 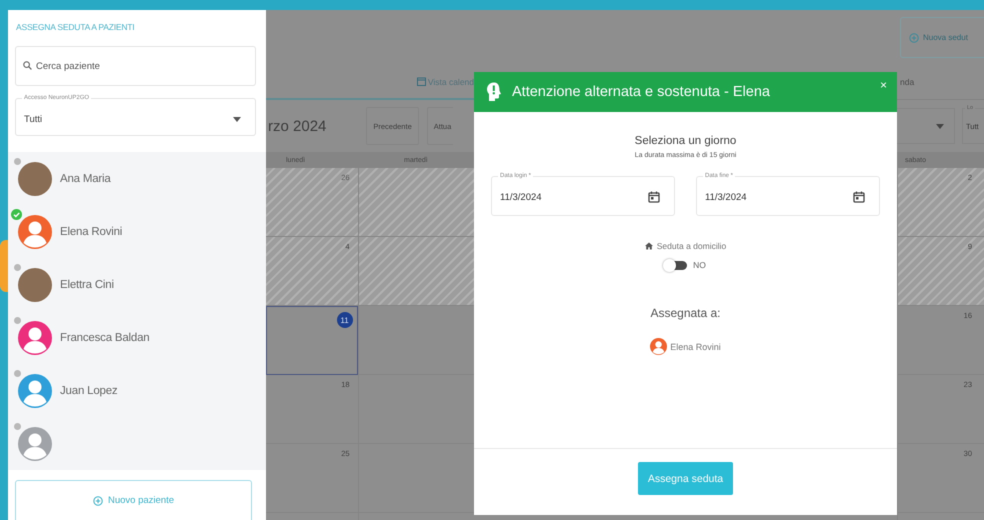 I want to click on new-session-button: Nuova sedut, so click(x=942, y=37).